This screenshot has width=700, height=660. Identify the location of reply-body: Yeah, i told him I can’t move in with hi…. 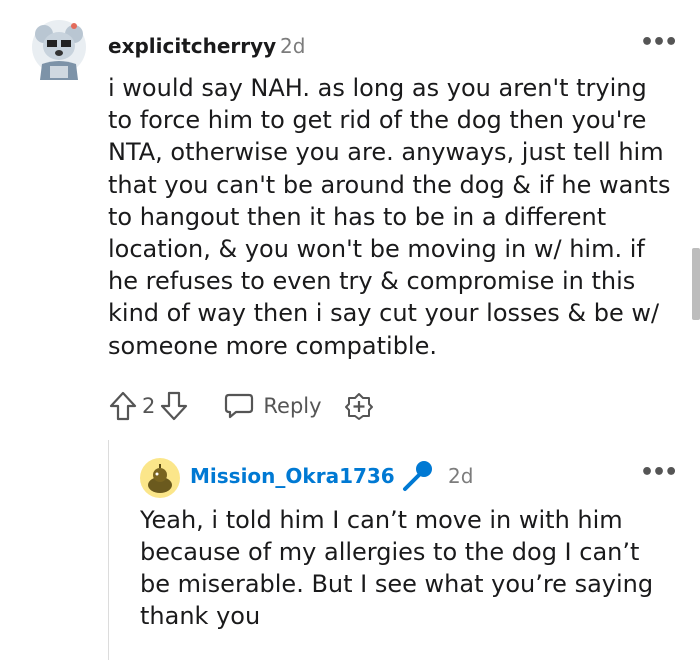
(397, 568).